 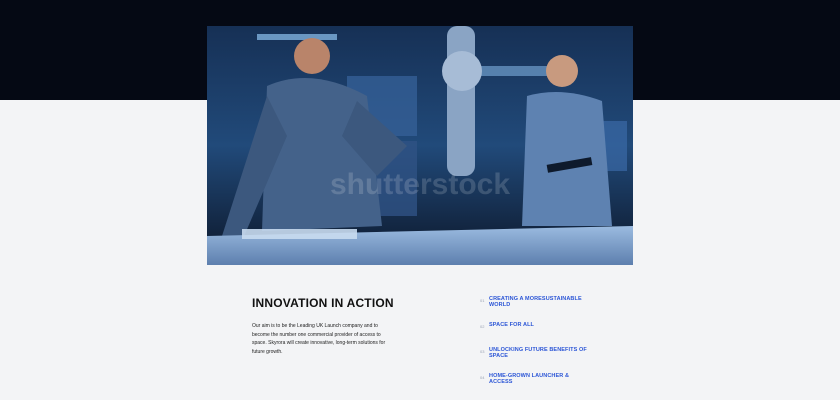 I want to click on feature-link-sustainable: 01 CREATING A MORESUSTAINABLE WORLD, so click(x=534, y=302).